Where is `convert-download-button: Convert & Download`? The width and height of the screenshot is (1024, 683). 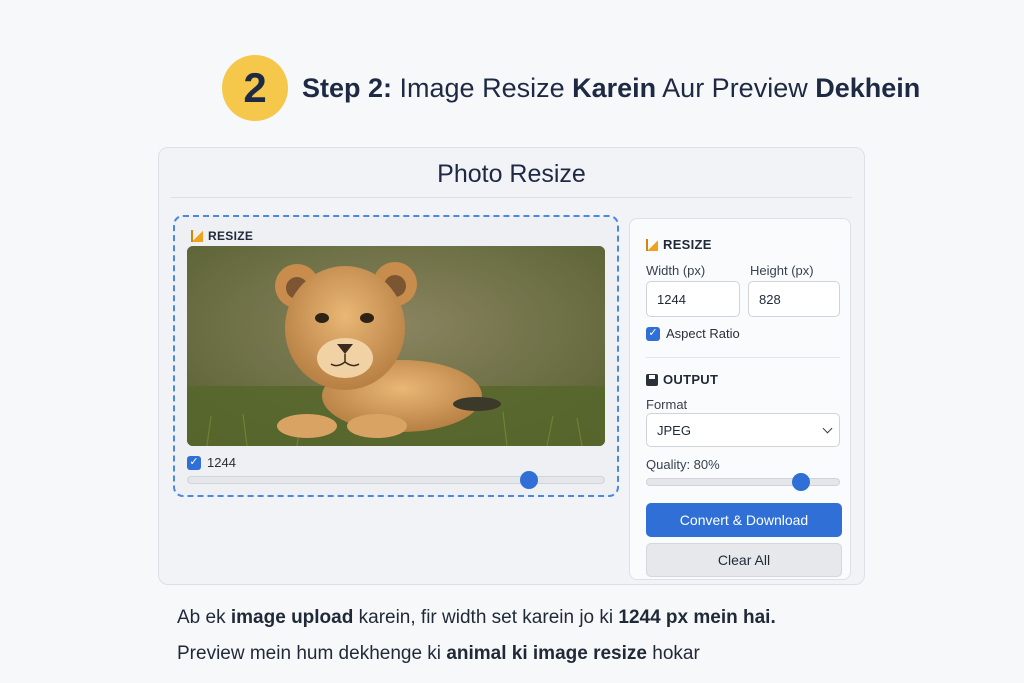 convert-download-button: Convert & Download is located at coordinates (744, 520).